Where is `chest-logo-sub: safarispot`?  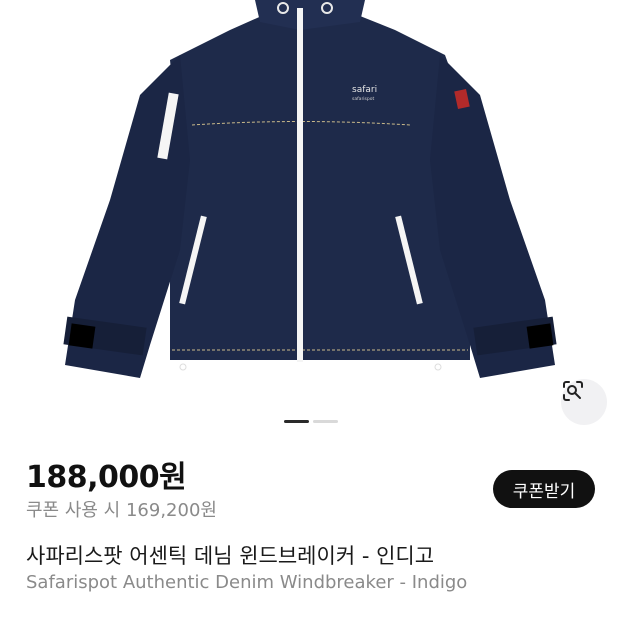
chest-logo-sub: safarispot is located at coordinates (363, 99).